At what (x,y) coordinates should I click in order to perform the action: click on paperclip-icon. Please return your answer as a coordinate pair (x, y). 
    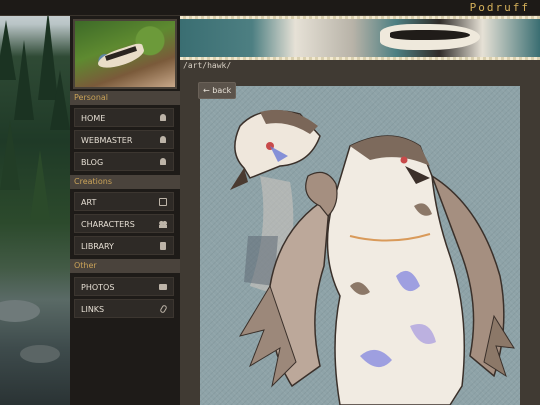
    Looking at the image, I should click on (163, 309).